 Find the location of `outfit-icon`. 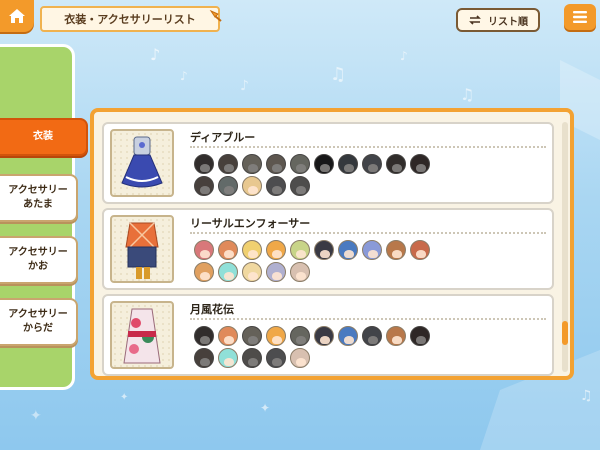

outfit-icon is located at coordinates (142, 250).